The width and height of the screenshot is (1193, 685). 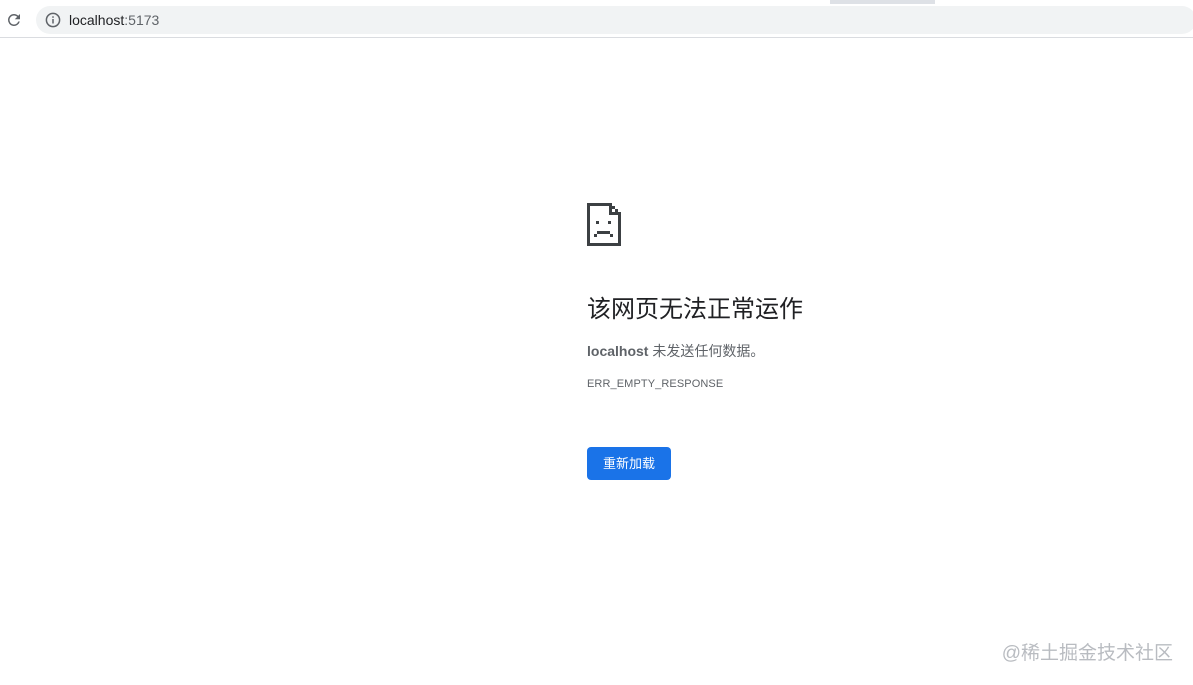 I want to click on error-description: localhost 未发送任何数据。, so click(x=867, y=351).